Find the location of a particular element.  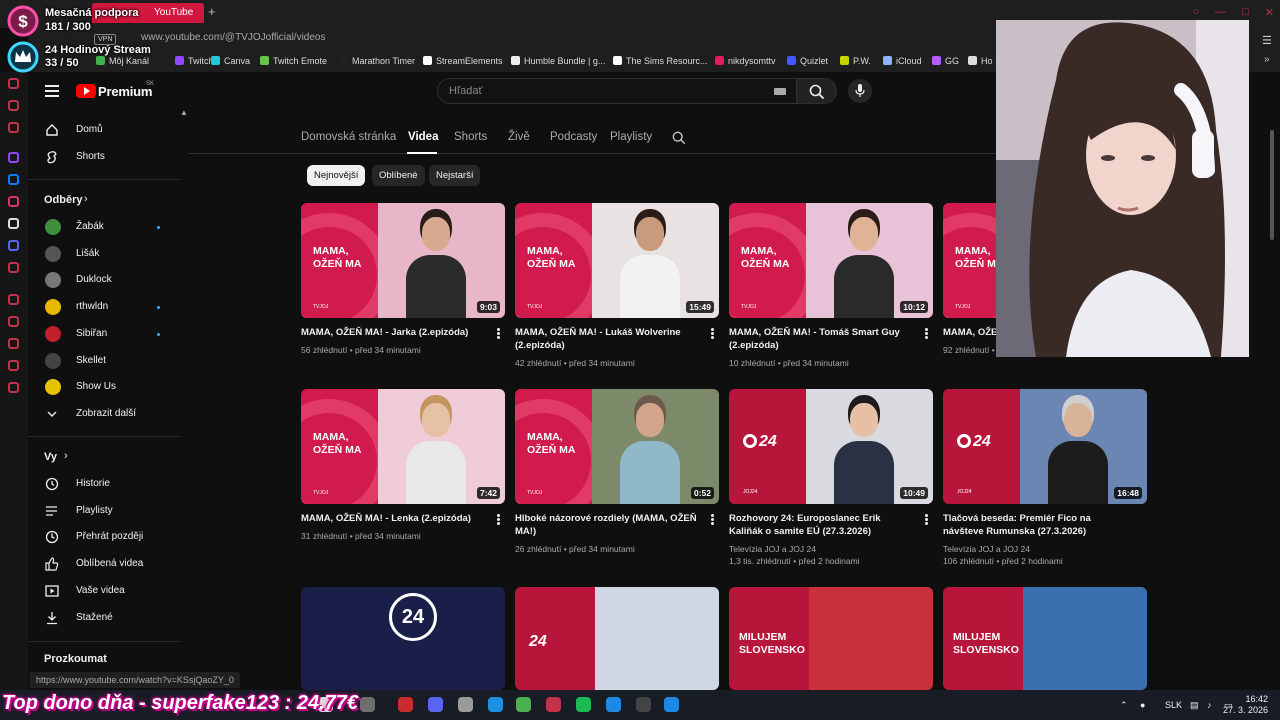

subscriptions-header: Odběry is located at coordinates (63, 200).